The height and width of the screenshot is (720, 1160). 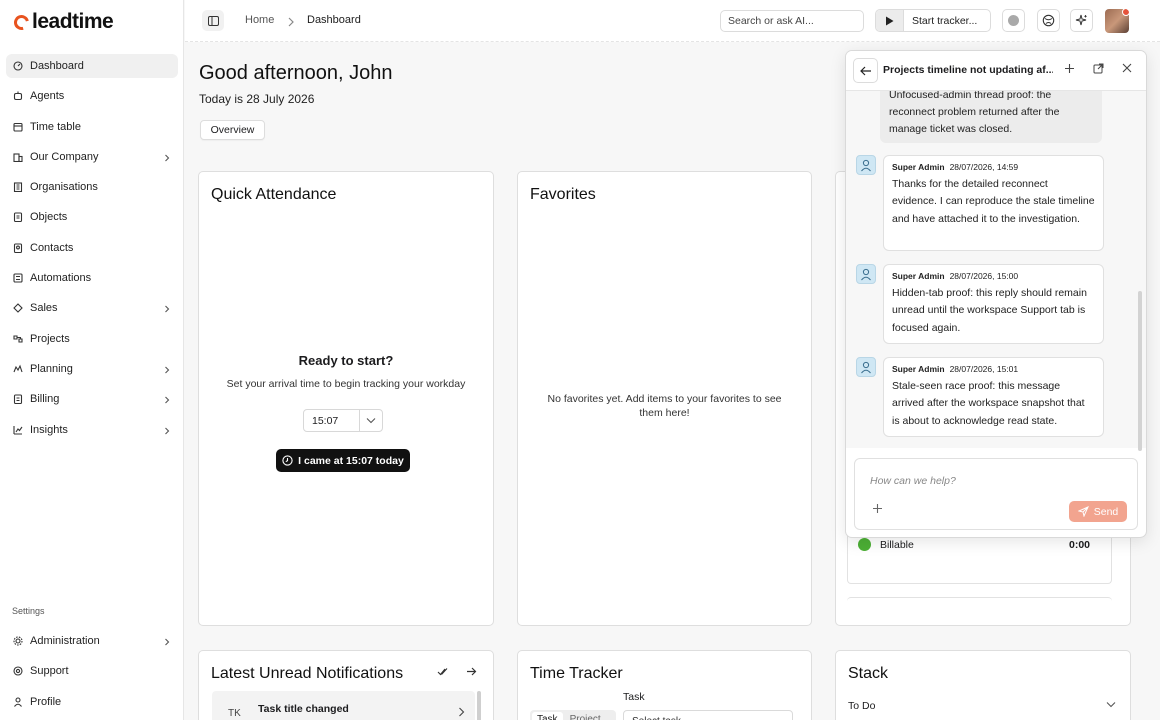 I want to click on play-icon, so click(x=890, y=20).